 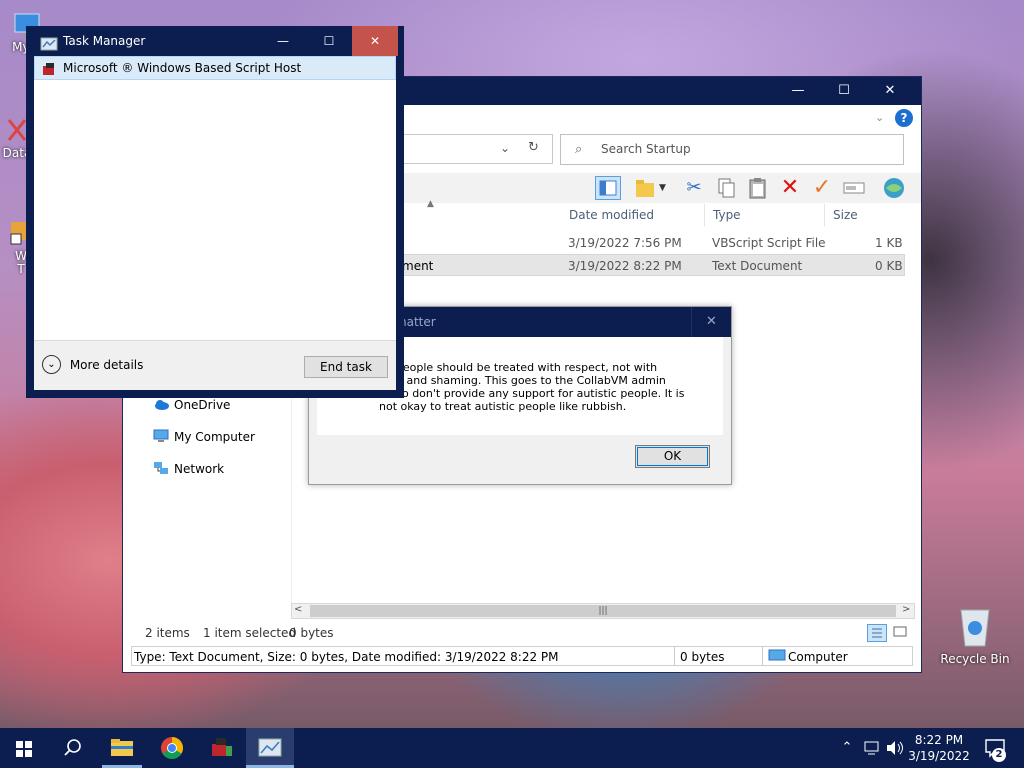 I want to click on globe-icon, so click(x=894, y=188).